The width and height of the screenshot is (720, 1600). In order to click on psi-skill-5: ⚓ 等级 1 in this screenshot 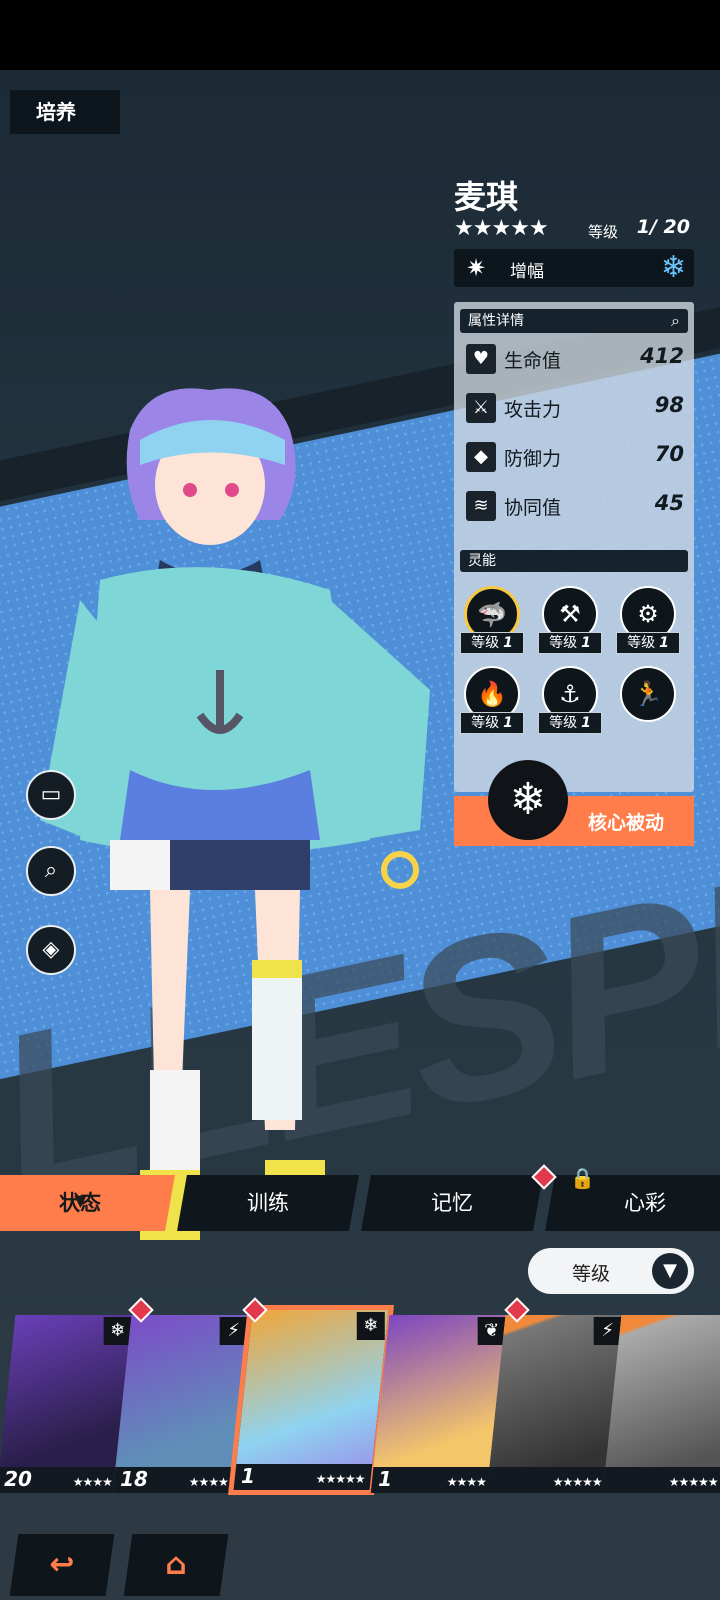, I will do `click(570, 702)`.